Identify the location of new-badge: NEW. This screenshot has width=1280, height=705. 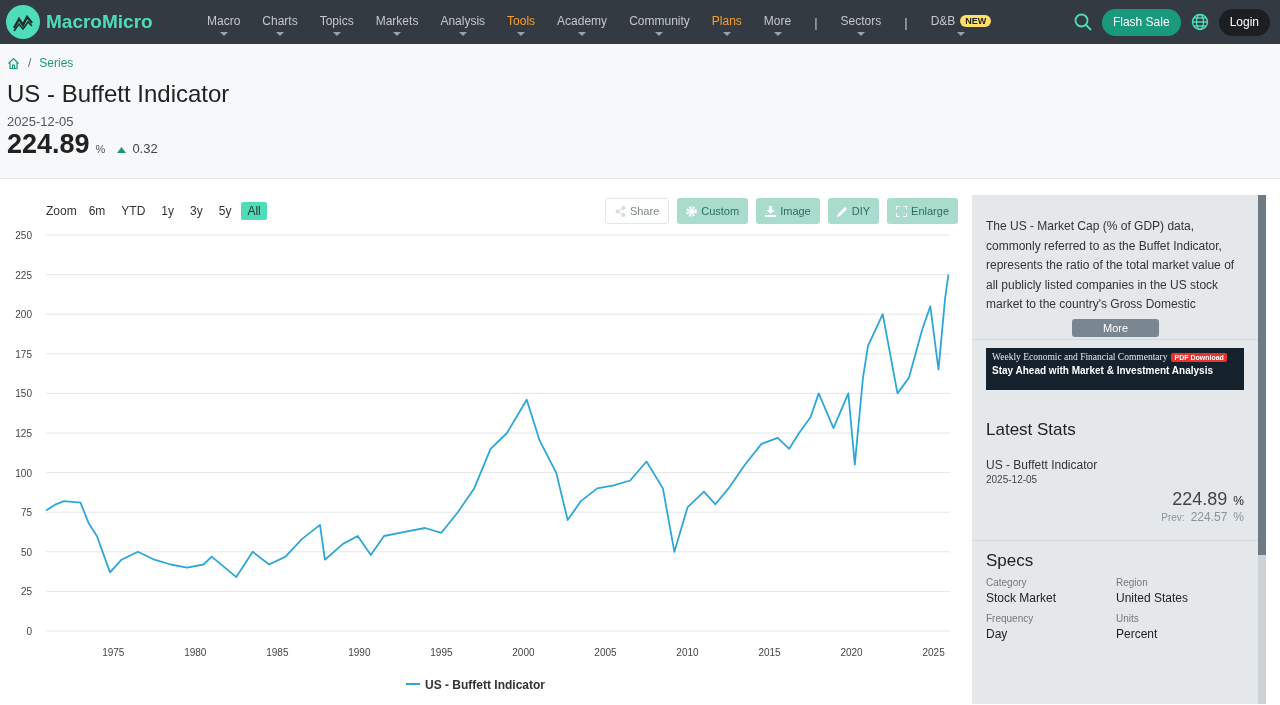
(976, 21).